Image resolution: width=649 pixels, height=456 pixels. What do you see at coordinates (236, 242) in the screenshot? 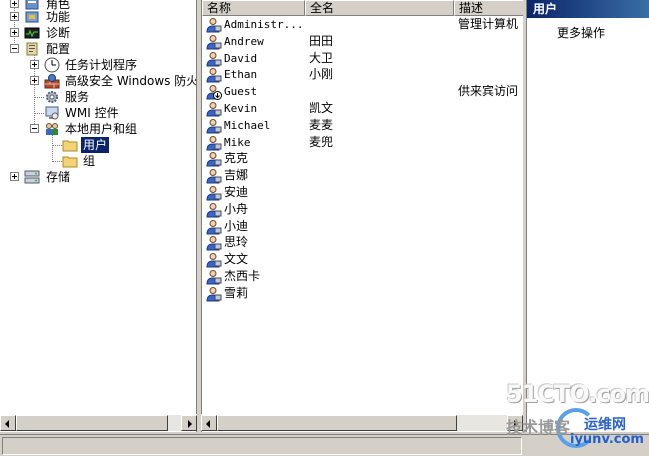
I see `user-name-cell: 思玲` at bounding box center [236, 242].